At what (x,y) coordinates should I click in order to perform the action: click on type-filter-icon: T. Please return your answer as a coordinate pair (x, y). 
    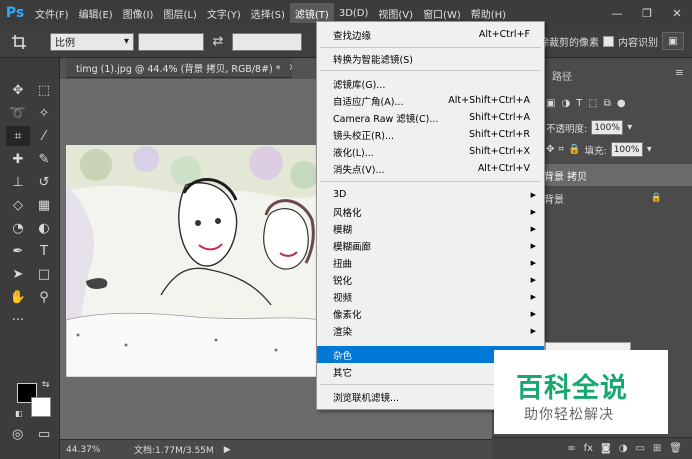
    Looking at the image, I should click on (579, 103).